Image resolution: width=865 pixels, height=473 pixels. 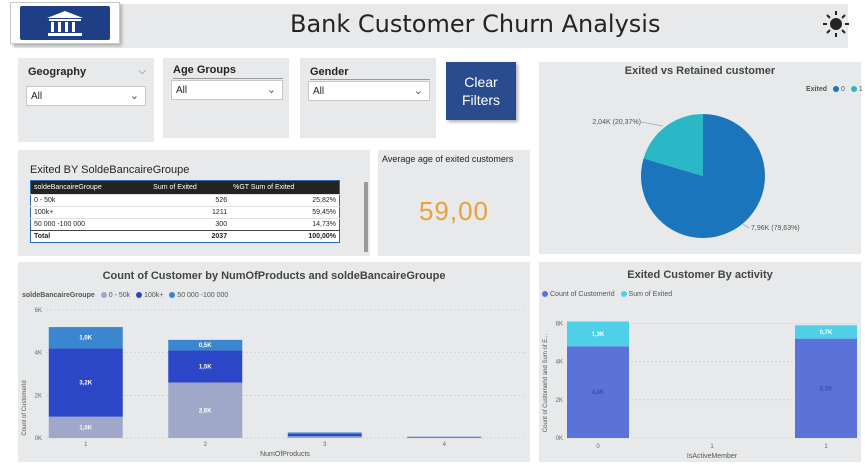 I want to click on clear-filters-line2: Filters, so click(x=481, y=100).